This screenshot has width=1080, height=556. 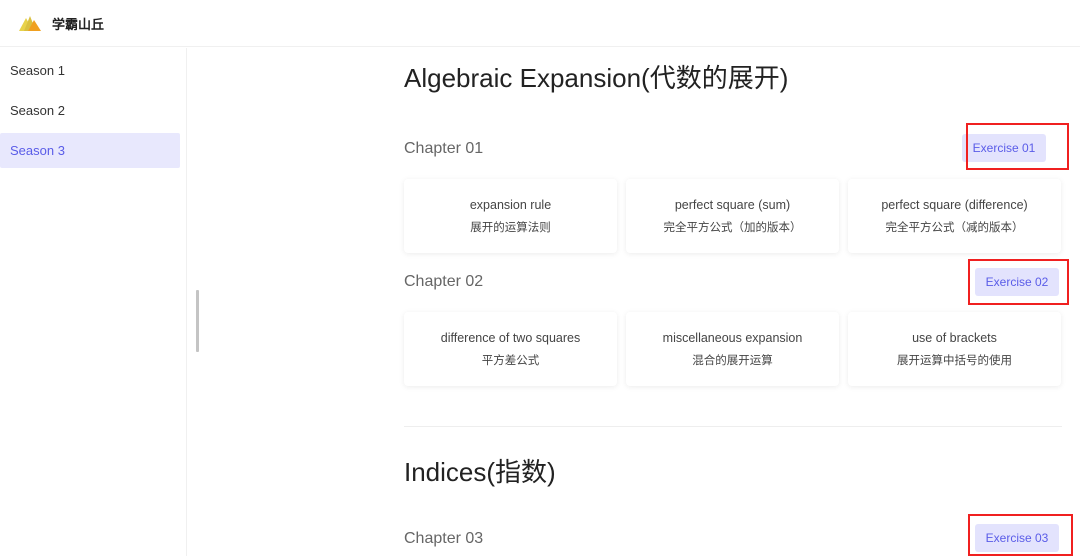 What do you see at coordinates (510, 338) in the screenshot?
I see `topic-title-en: difference of two squares` at bounding box center [510, 338].